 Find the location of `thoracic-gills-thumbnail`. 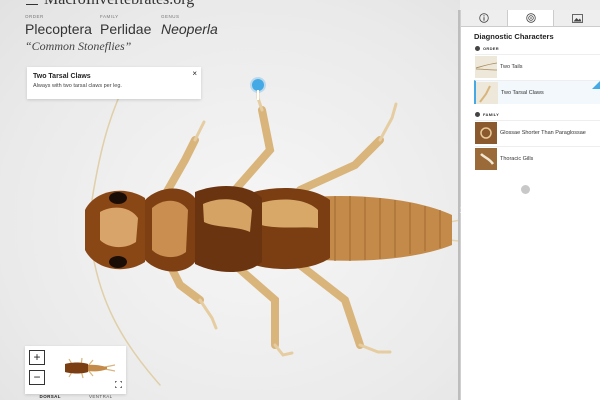

thoracic-gills-thumbnail is located at coordinates (486, 158).